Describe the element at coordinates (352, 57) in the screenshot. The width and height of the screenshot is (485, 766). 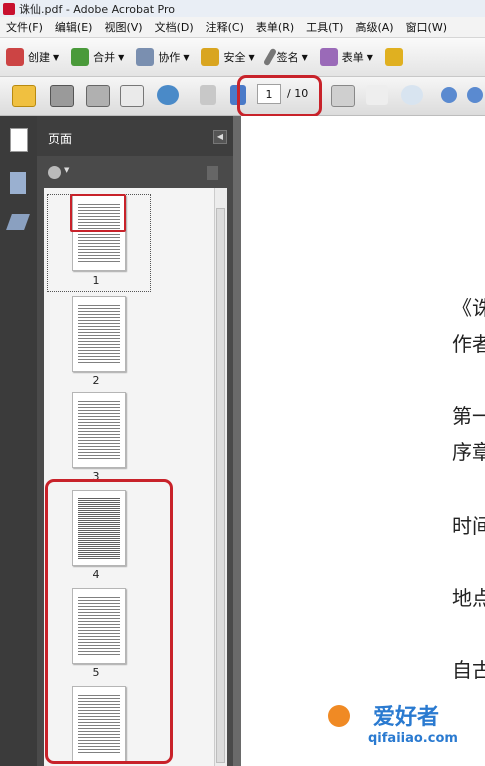
I see `forms-label: 表单` at that location.